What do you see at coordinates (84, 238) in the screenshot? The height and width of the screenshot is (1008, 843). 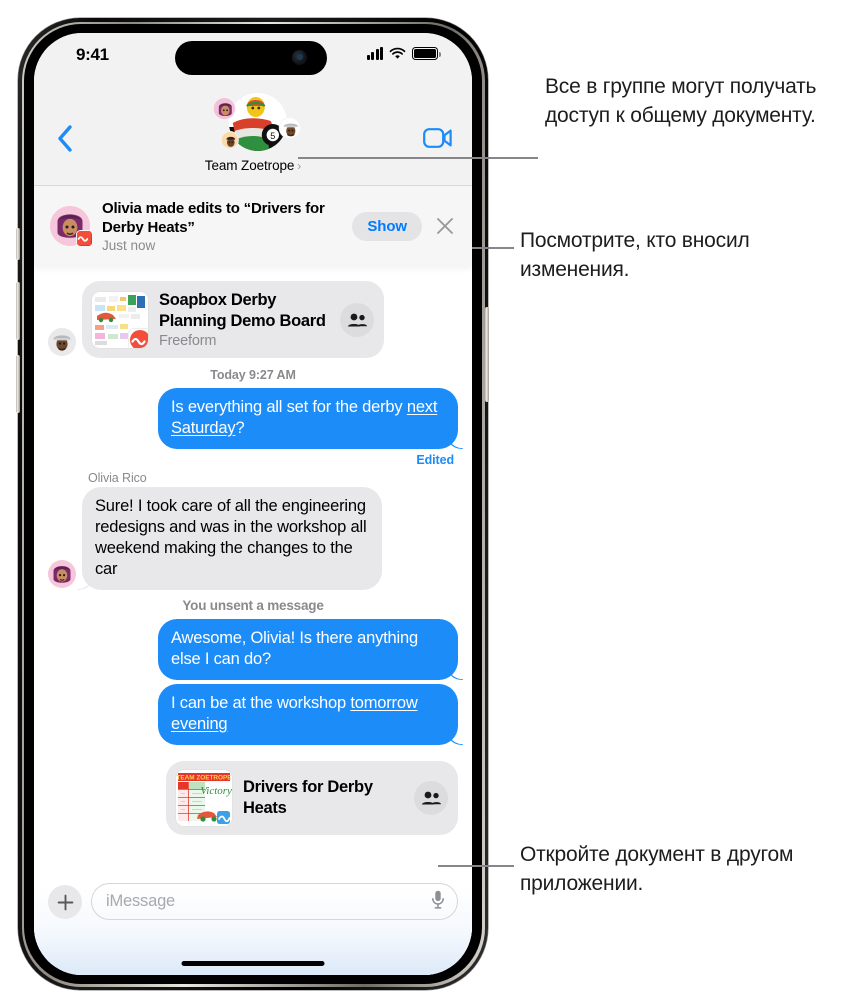 I see `freeform-app-badge` at bounding box center [84, 238].